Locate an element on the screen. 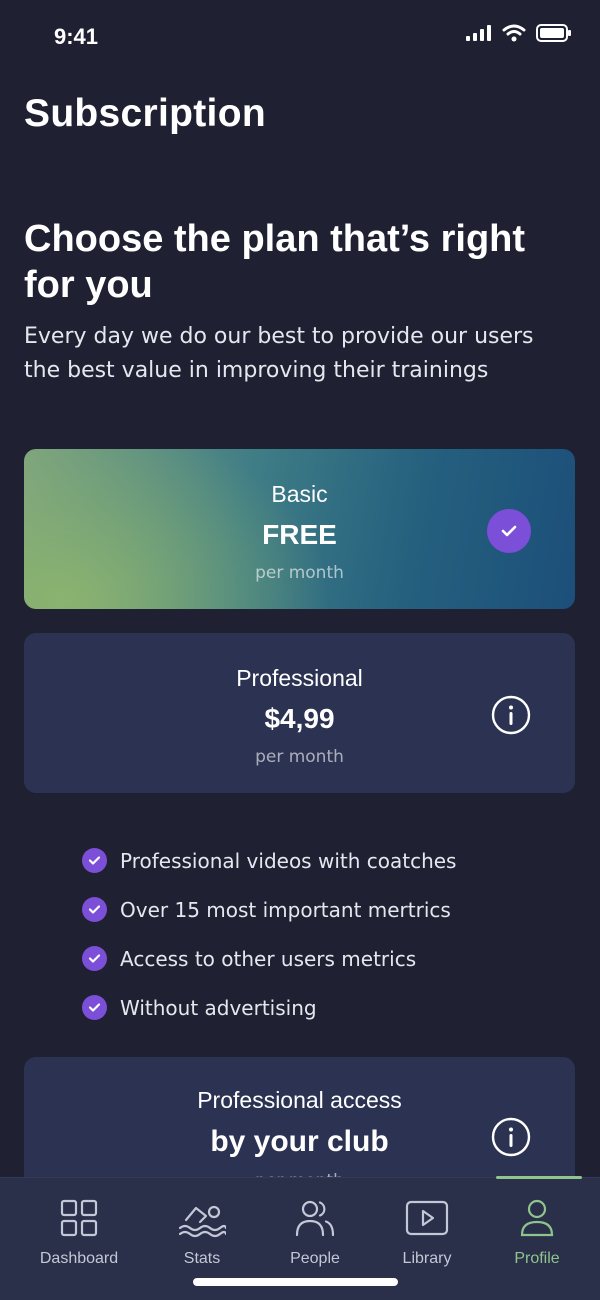  tab-people: People is located at coordinates (315, 1232).